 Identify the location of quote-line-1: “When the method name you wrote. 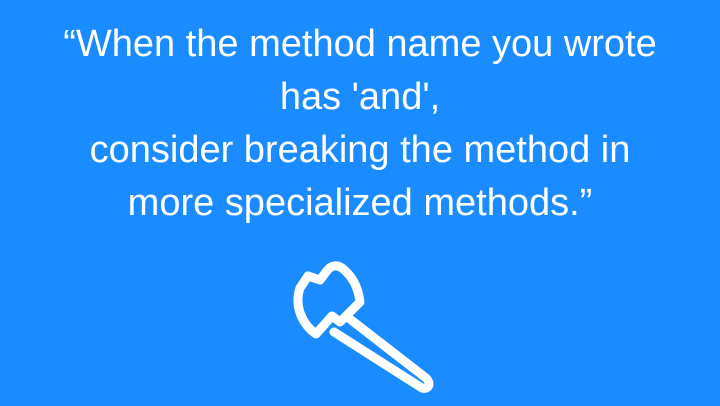
(360, 44).